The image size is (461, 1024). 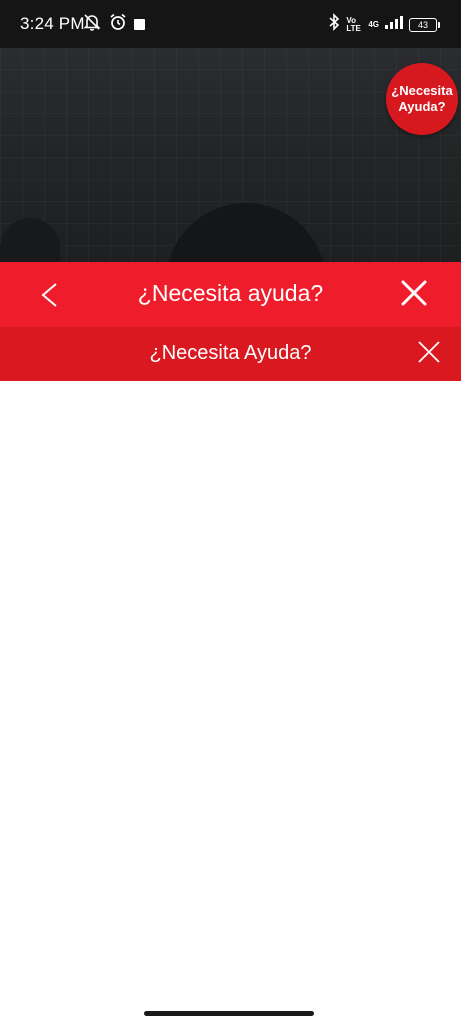 I want to click on signal-icon, so click(x=394, y=24).